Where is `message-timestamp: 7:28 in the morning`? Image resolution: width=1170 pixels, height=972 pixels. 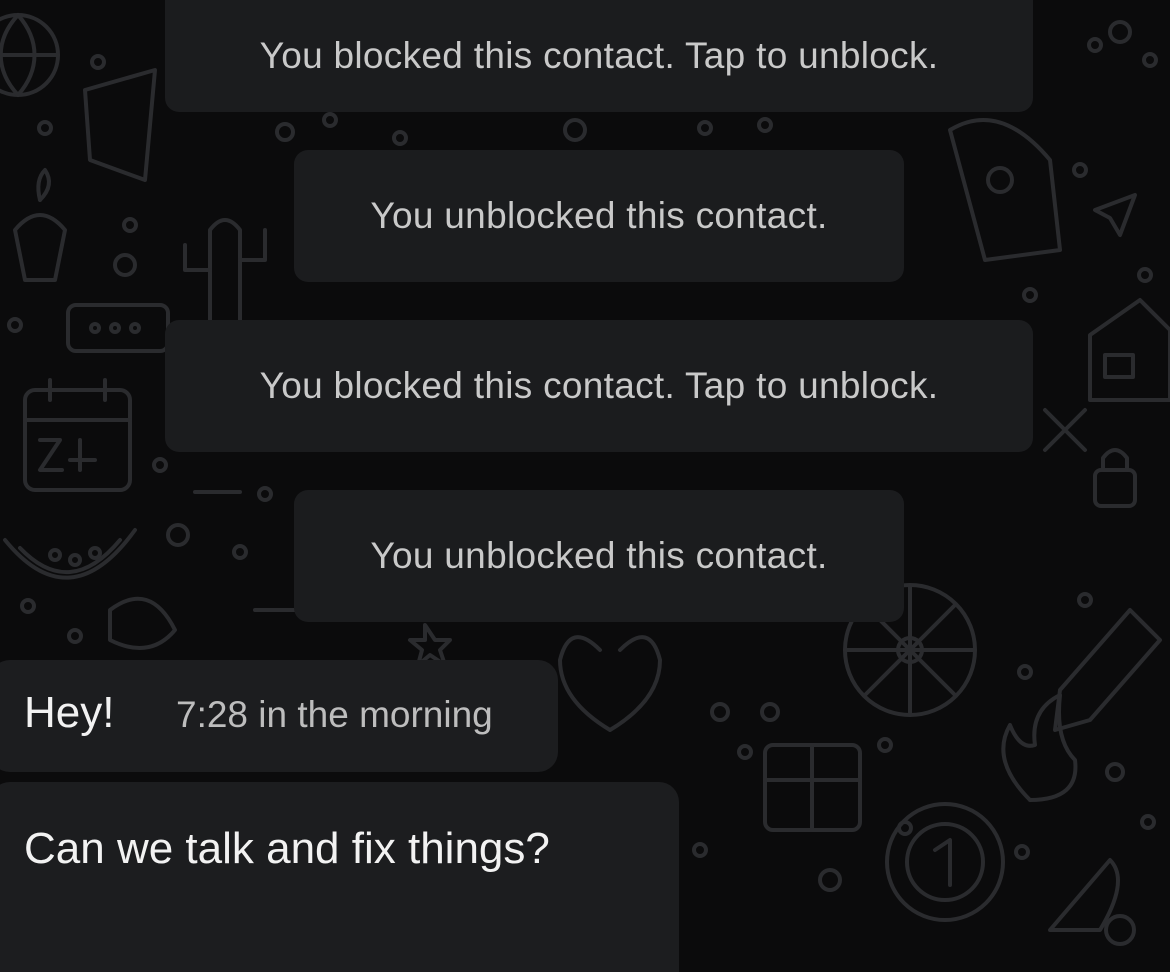
message-timestamp: 7:28 in the morning is located at coordinates (334, 714).